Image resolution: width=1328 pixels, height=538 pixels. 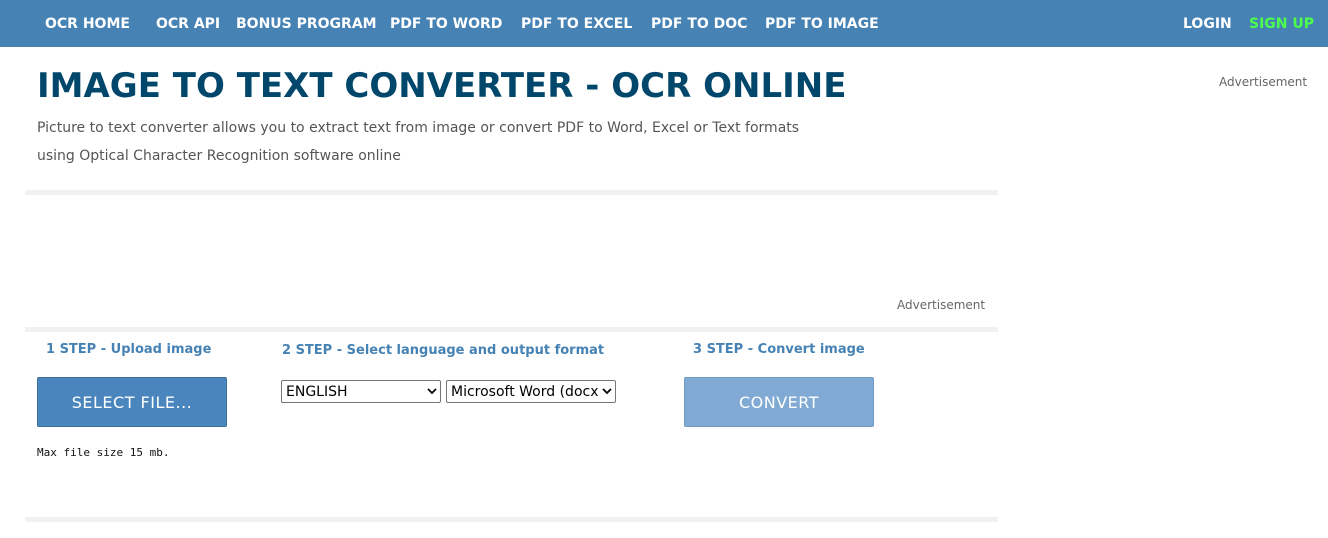 What do you see at coordinates (1207, 24) in the screenshot?
I see `login-link: LOGIN` at bounding box center [1207, 24].